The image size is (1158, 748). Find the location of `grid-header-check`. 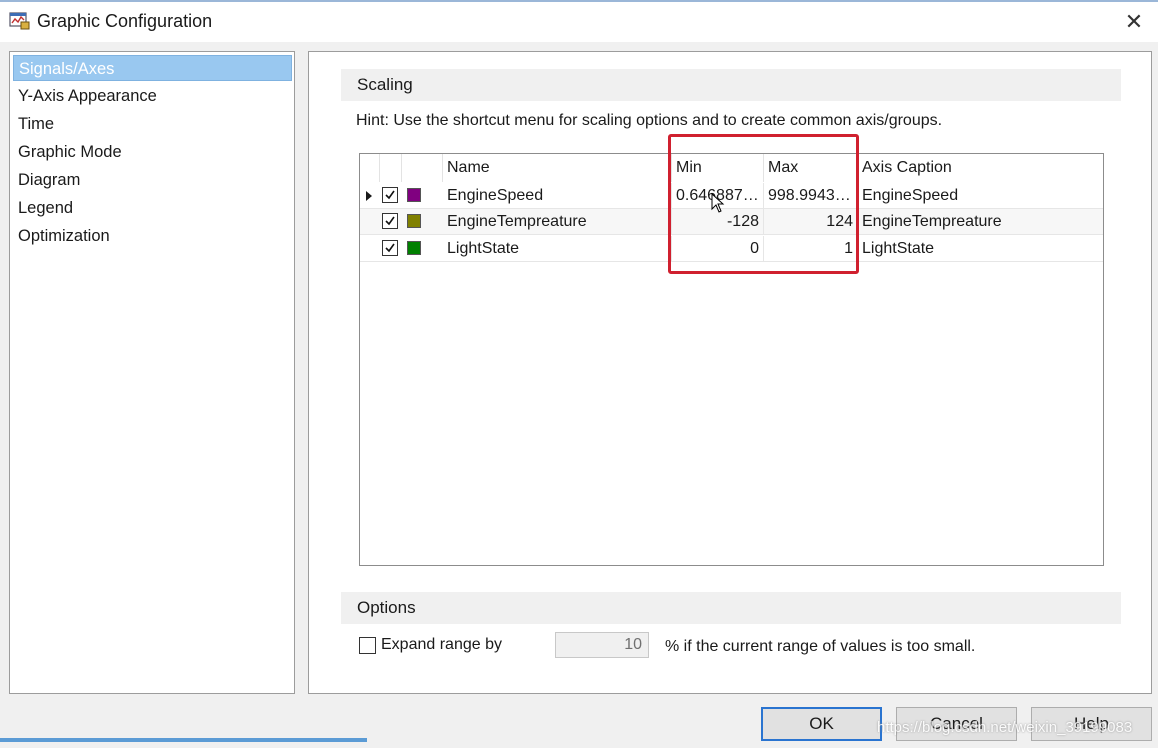

grid-header-check is located at coordinates (391, 168).